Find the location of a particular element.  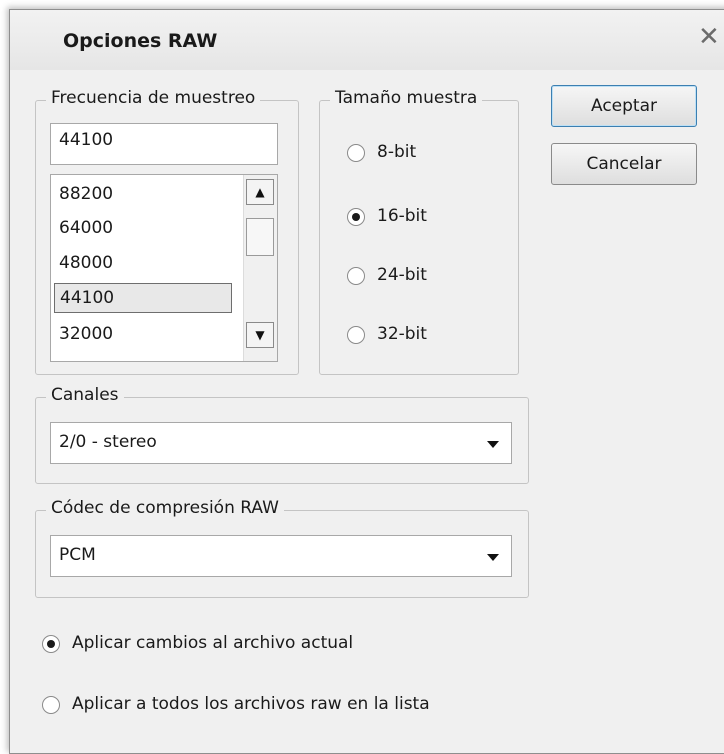

listbox-scrollbar: ▲ ▼ is located at coordinates (260, 268).